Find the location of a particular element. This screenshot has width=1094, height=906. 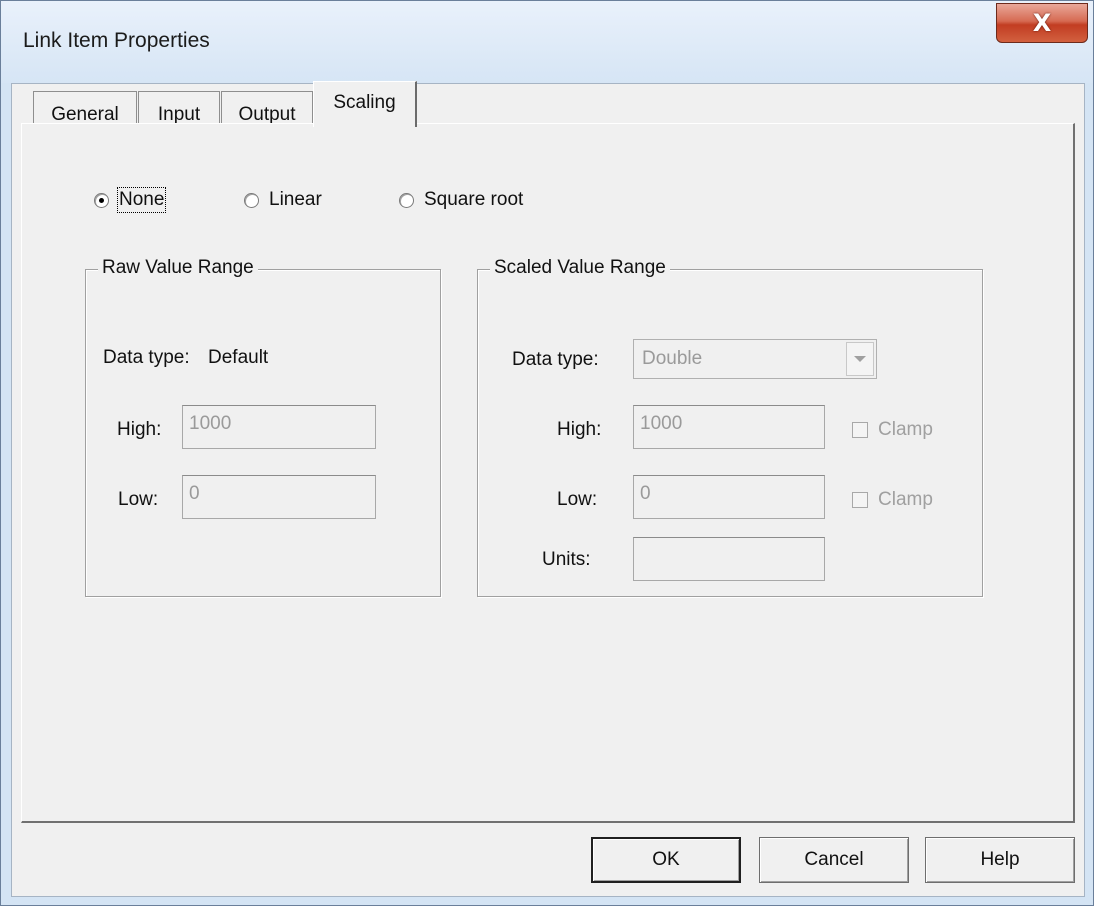

raw-high-label: High: is located at coordinates (139, 429).